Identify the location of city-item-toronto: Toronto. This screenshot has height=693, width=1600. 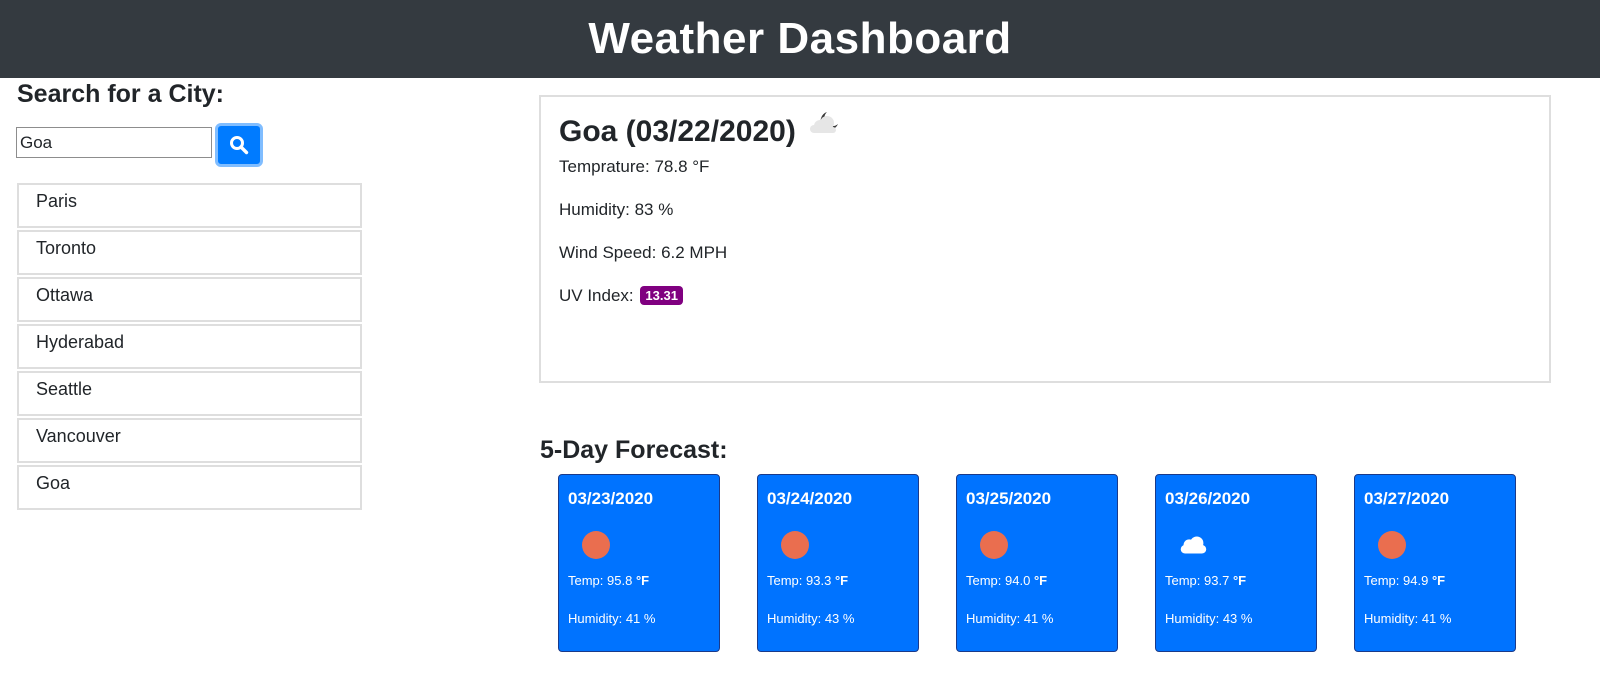
(189, 252).